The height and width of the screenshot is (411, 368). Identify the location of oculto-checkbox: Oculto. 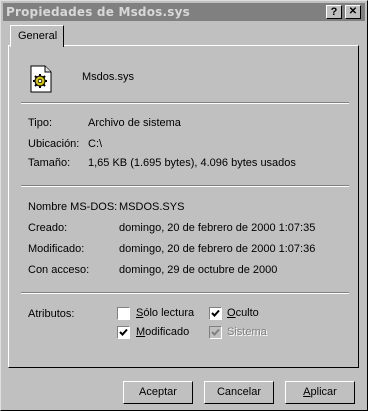
(244, 314).